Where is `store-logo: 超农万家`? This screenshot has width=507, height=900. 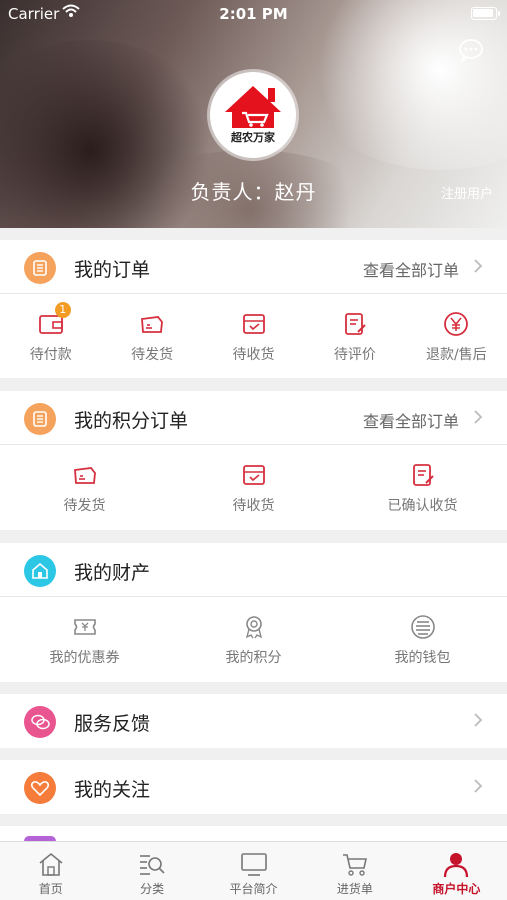
store-logo: 超农万家 is located at coordinates (253, 115).